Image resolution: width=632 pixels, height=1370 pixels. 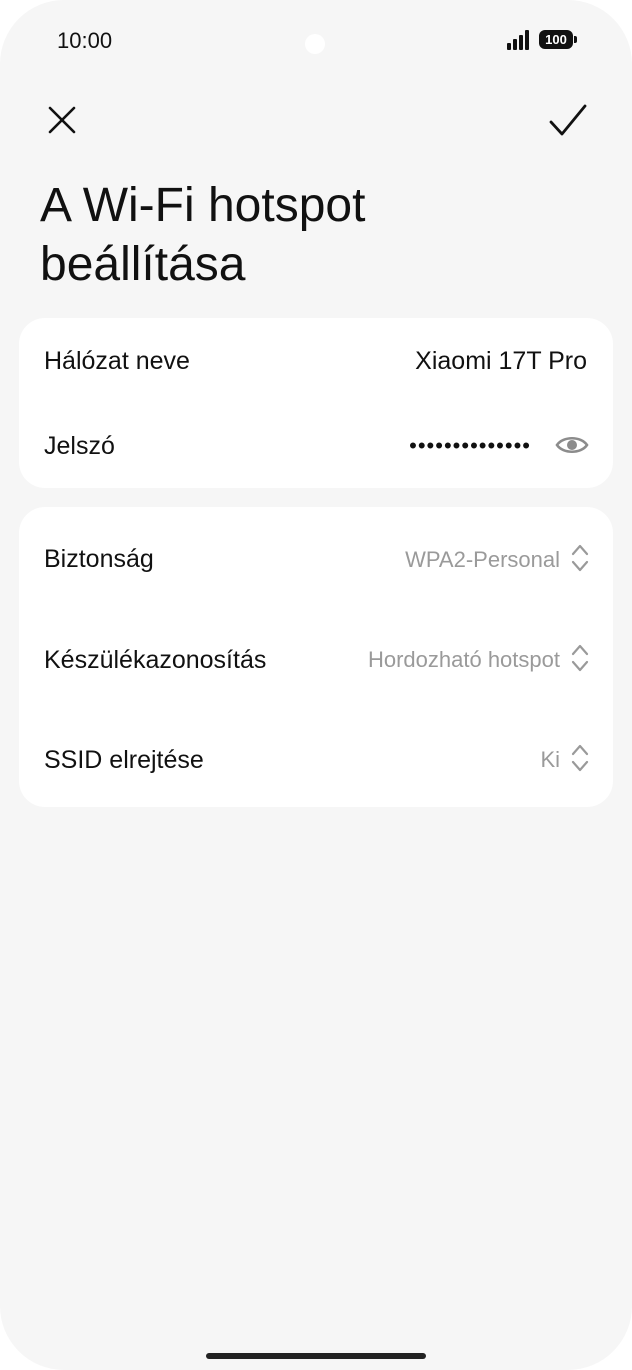 What do you see at coordinates (470, 445) in the screenshot?
I see `password-value: ••••••••••••••` at bounding box center [470, 445].